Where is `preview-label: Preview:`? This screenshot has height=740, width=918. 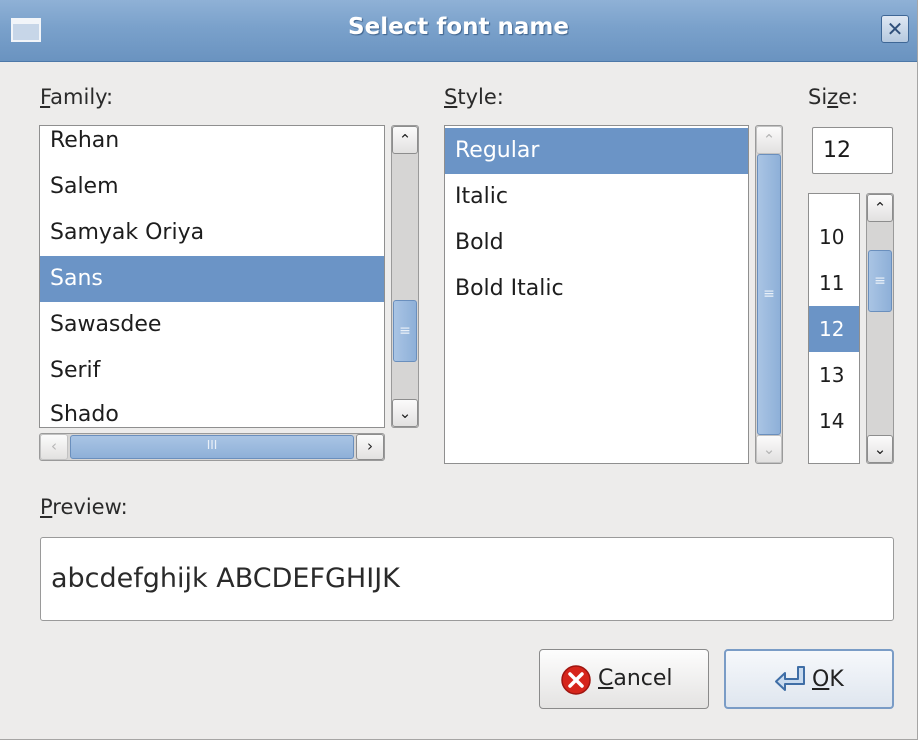
preview-label: Preview: is located at coordinates (84, 507).